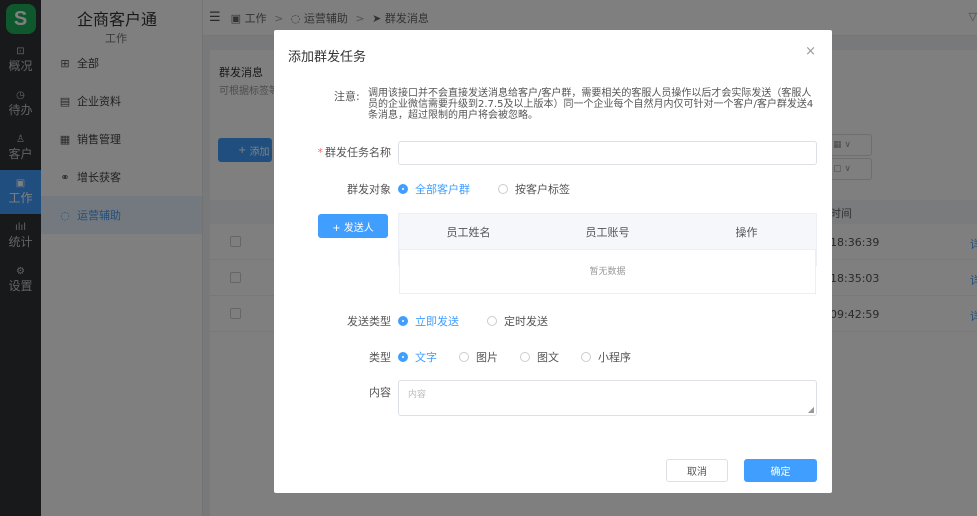 The width and height of the screenshot is (977, 516). Describe the element at coordinates (548, 357) in the screenshot. I see `radio-label: 图文` at that location.